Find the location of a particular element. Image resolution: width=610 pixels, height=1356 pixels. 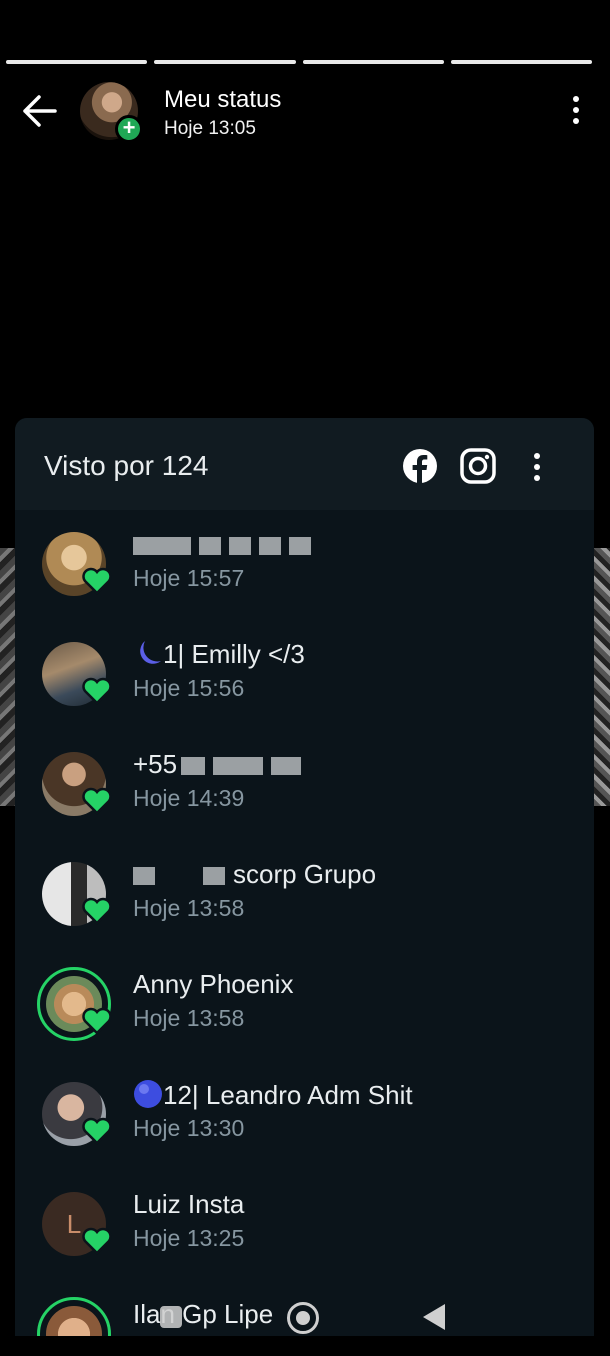

viewer-time: Hoje 15:57 is located at coordinates (189, 578).